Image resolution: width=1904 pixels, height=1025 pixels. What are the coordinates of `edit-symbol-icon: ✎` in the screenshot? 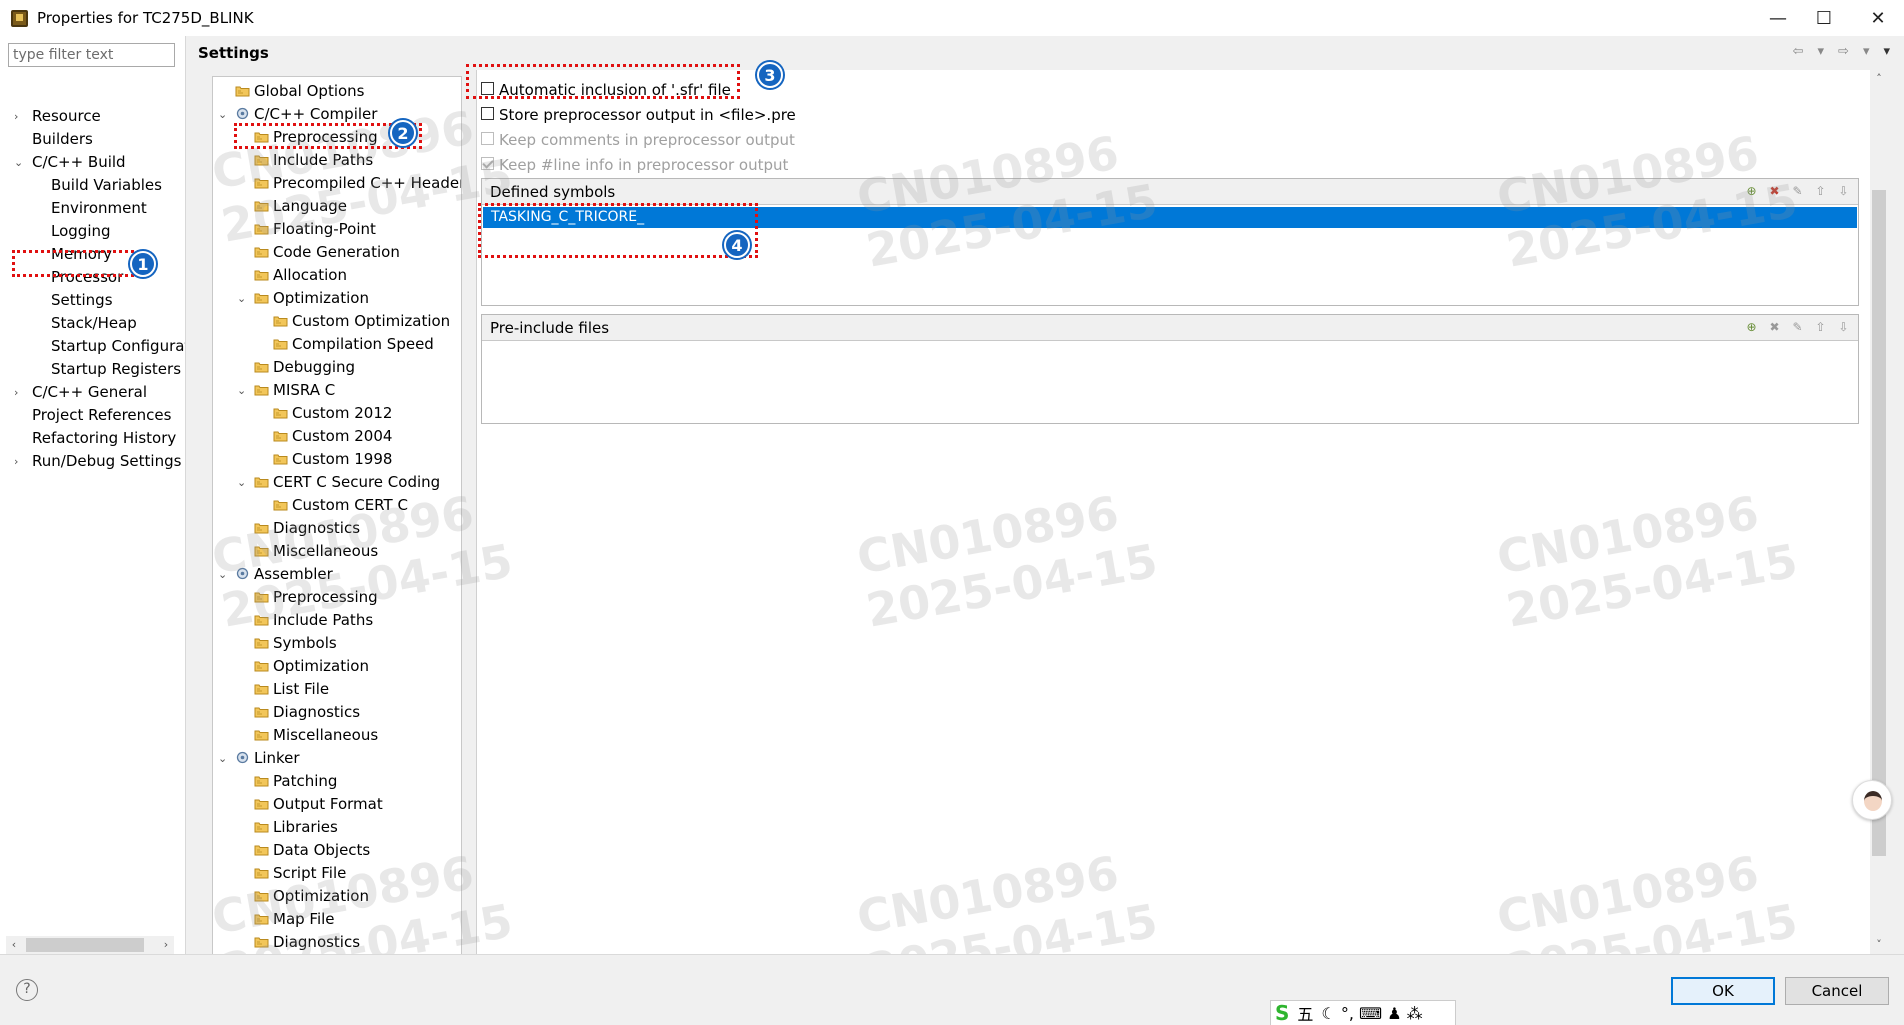 It's located at (1797, 191).